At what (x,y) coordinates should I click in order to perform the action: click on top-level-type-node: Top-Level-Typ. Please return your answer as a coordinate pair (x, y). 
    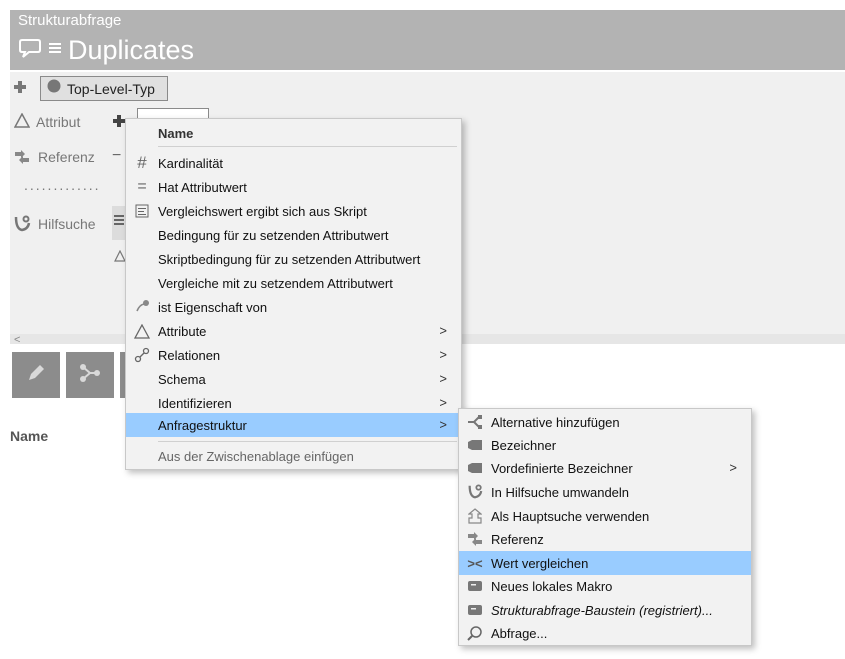
    Looking at the image, I should click on (104, 88).